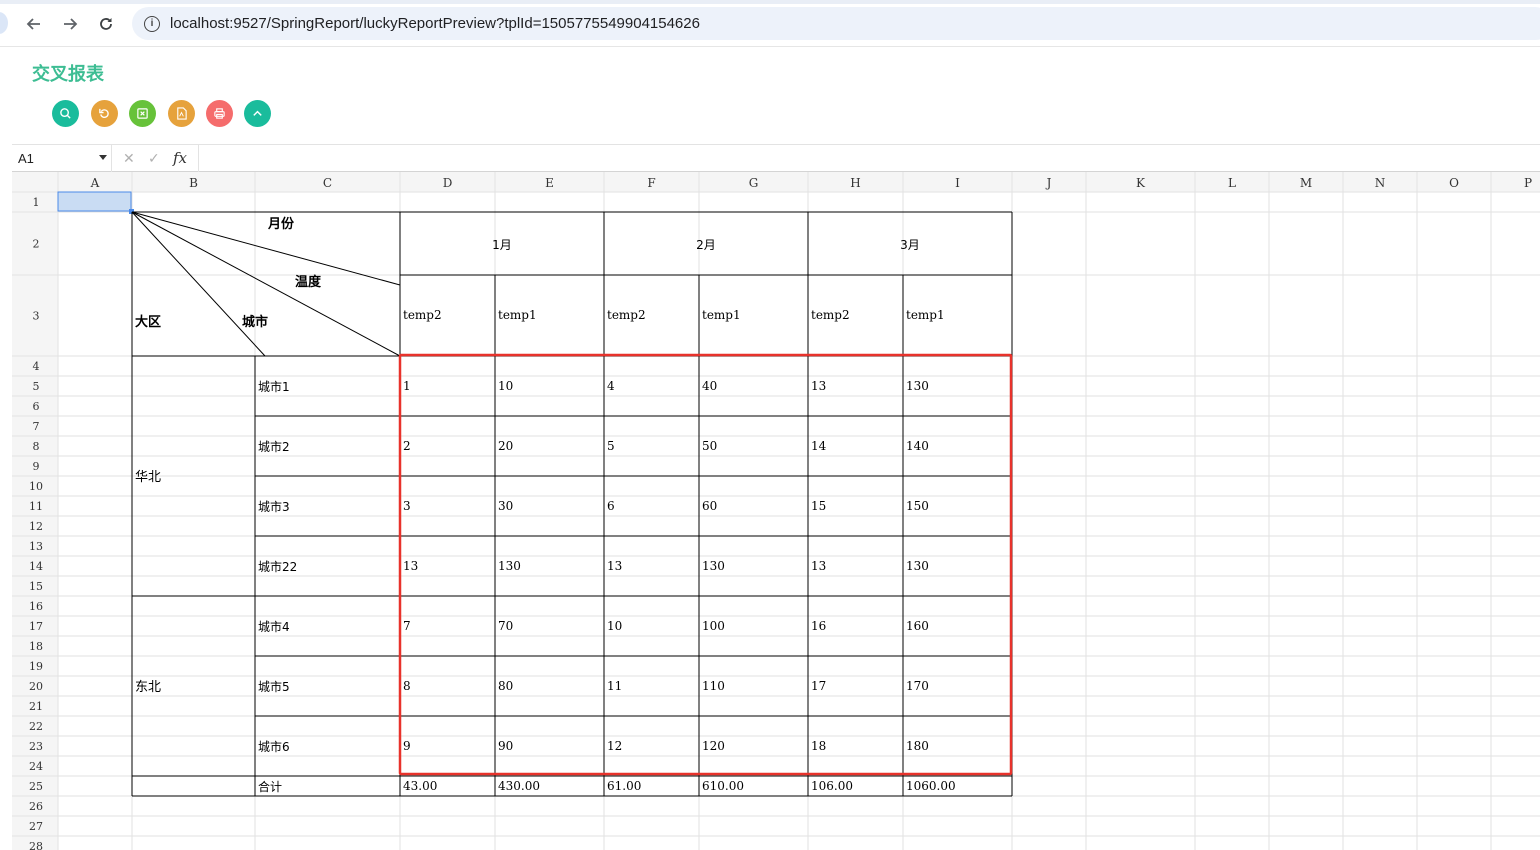 The height and width of the screenshot is (850, 1540). Describe the element at coordinates (274, 386) in the screenshot. I see `city-label: 城市1` at that location.